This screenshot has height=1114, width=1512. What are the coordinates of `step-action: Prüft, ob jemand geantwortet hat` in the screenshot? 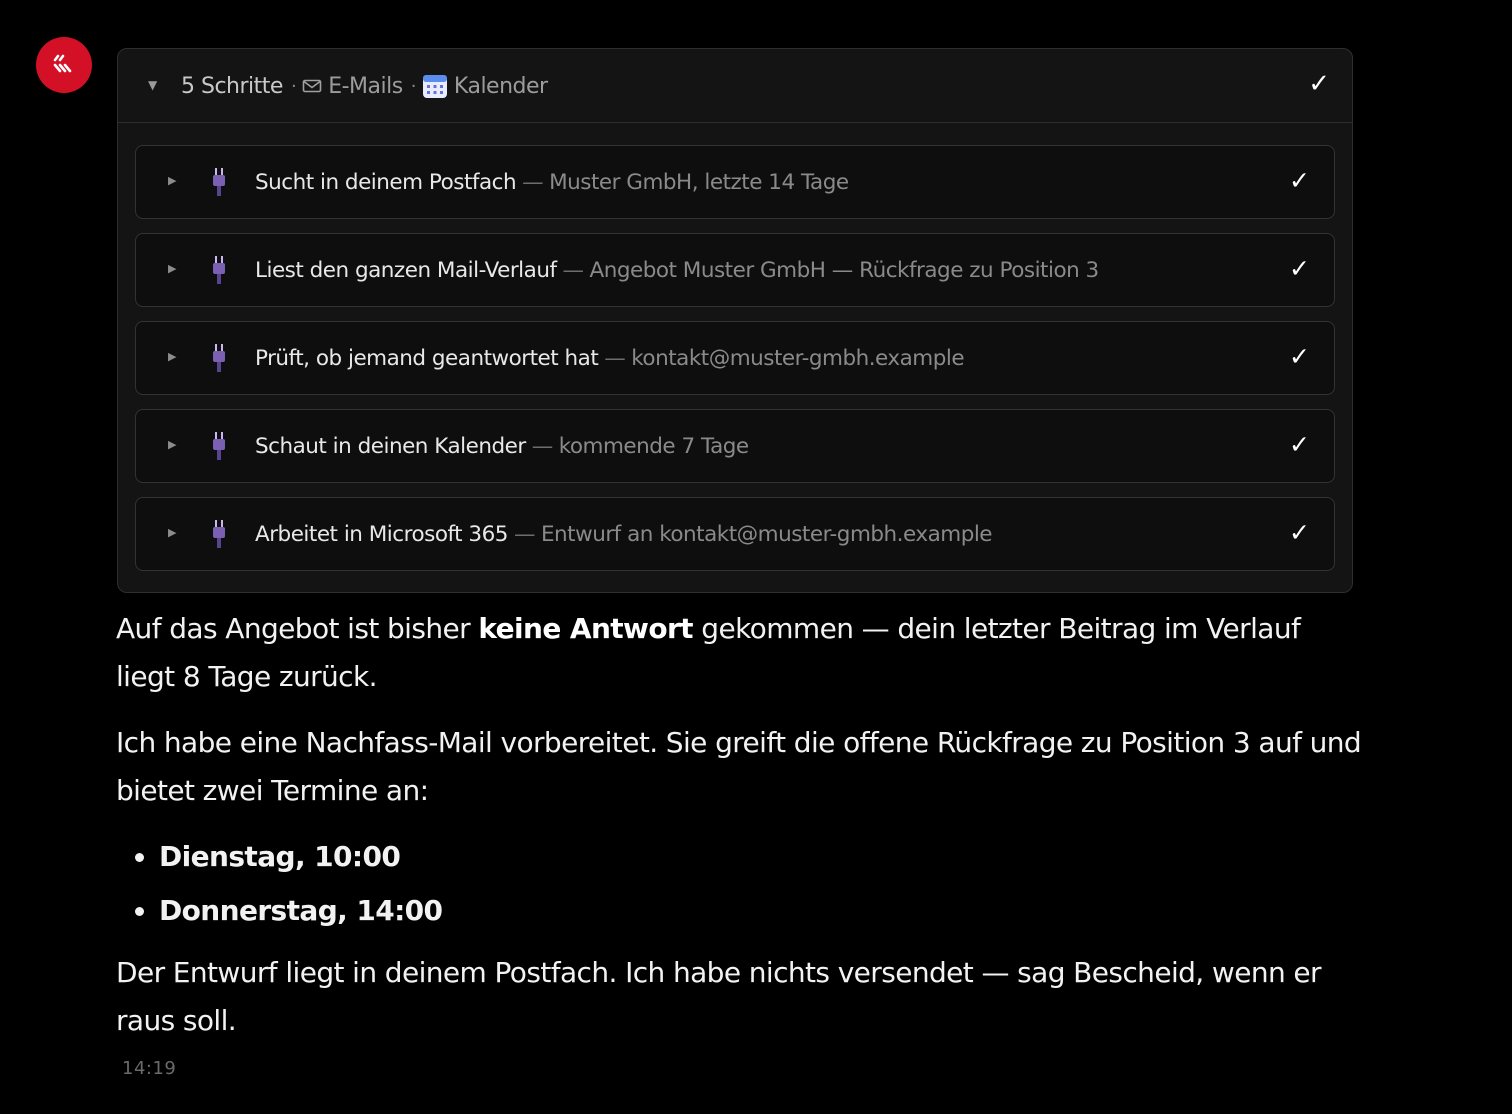 It's located at (427, 358).